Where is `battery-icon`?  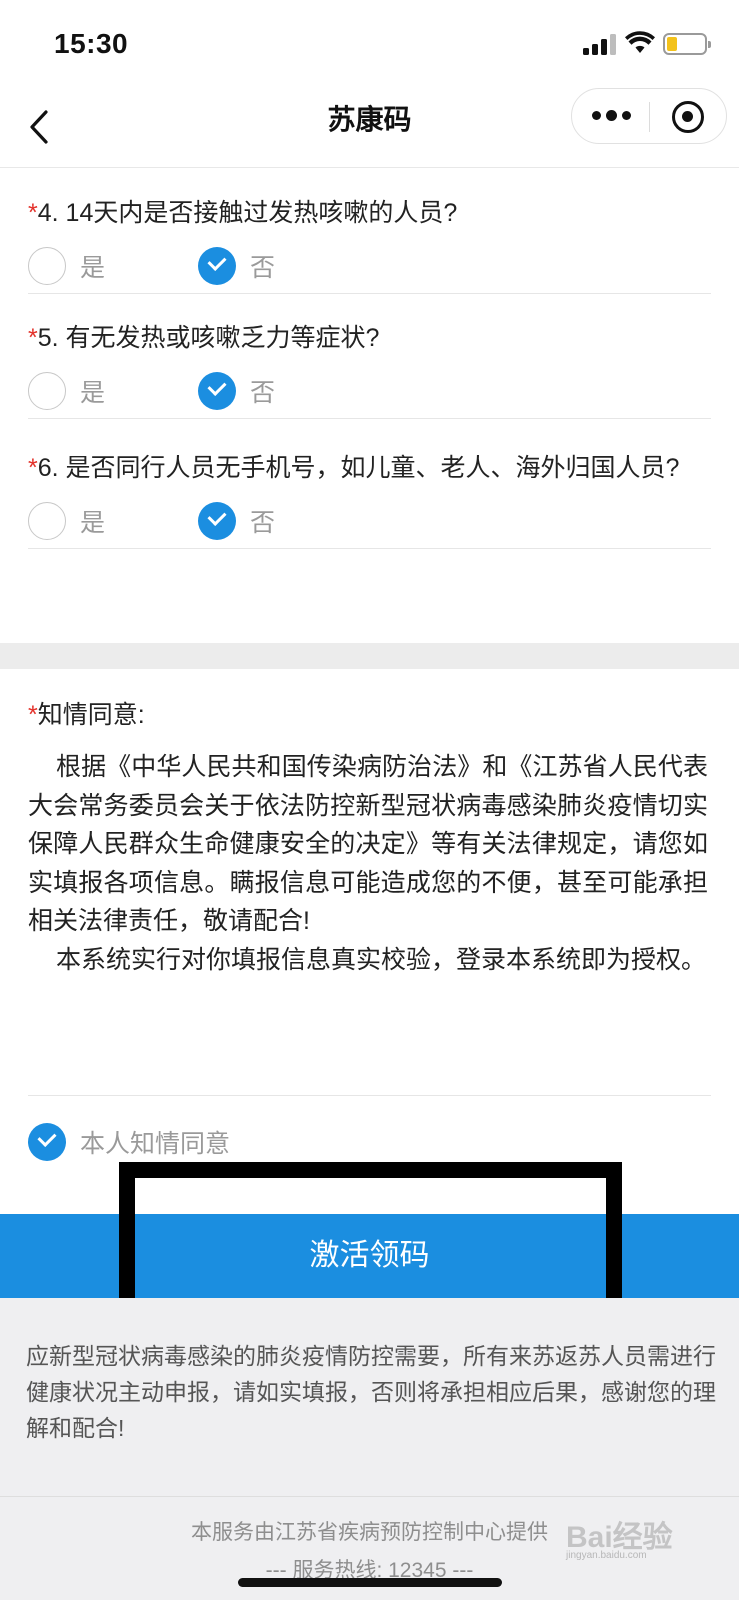
battery-icon is located at coordinates (687, 44).